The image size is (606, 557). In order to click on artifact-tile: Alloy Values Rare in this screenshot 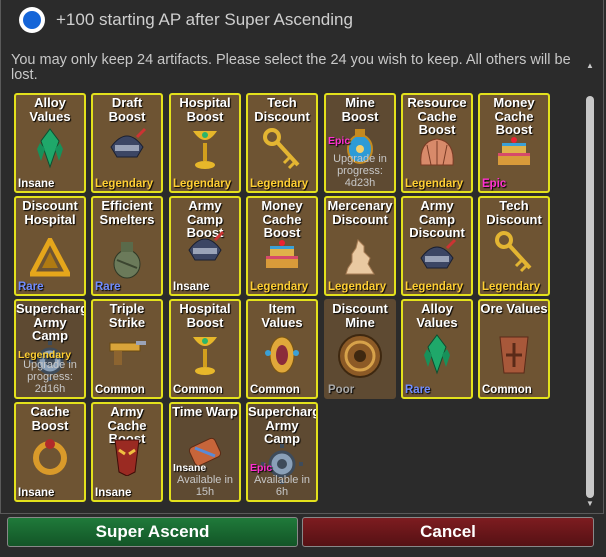, I will do `click(437, 349)`.